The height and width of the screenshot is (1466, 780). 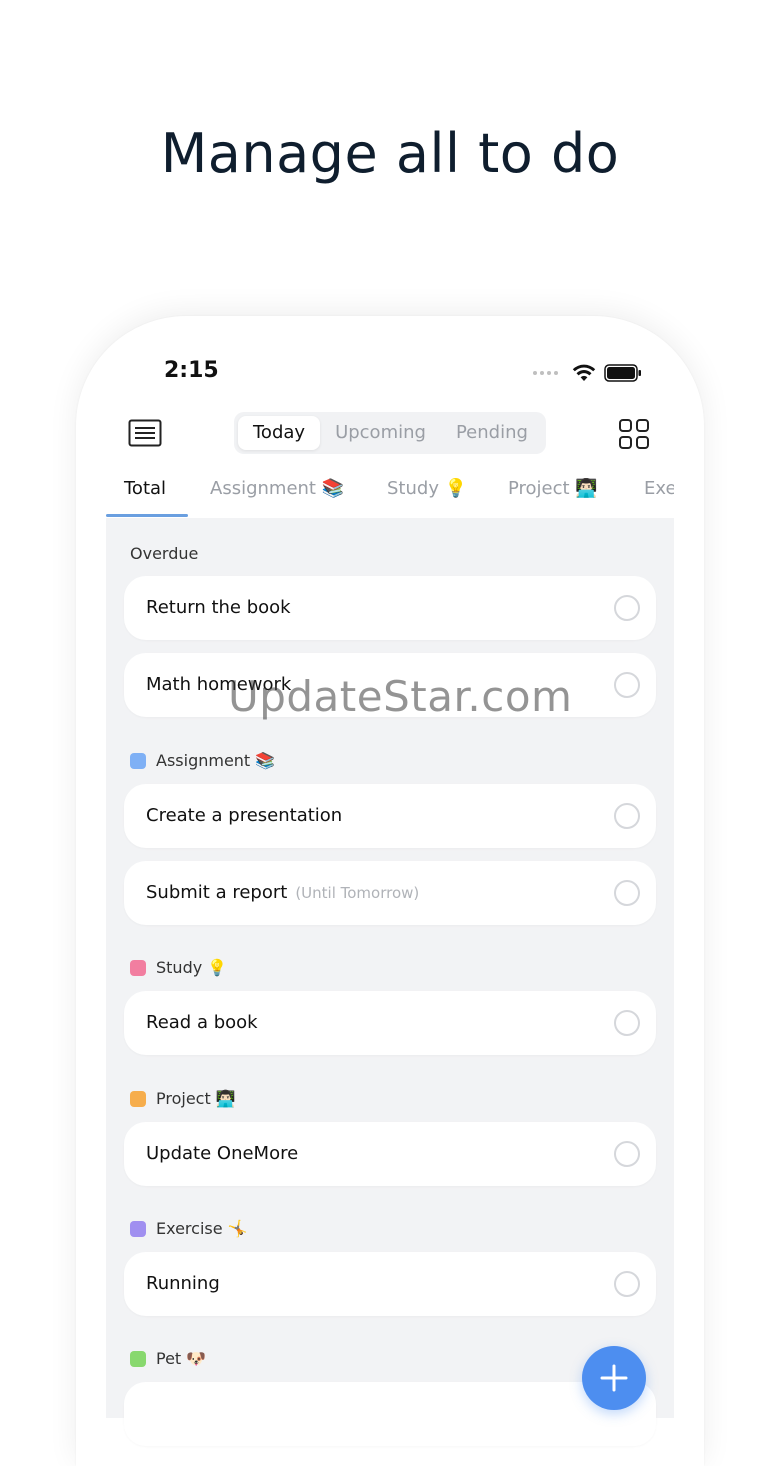 What do you see at coordinates (191, 370) in the screenshot?
I see `status-time: 2:15` at bounding box center [191, 370].